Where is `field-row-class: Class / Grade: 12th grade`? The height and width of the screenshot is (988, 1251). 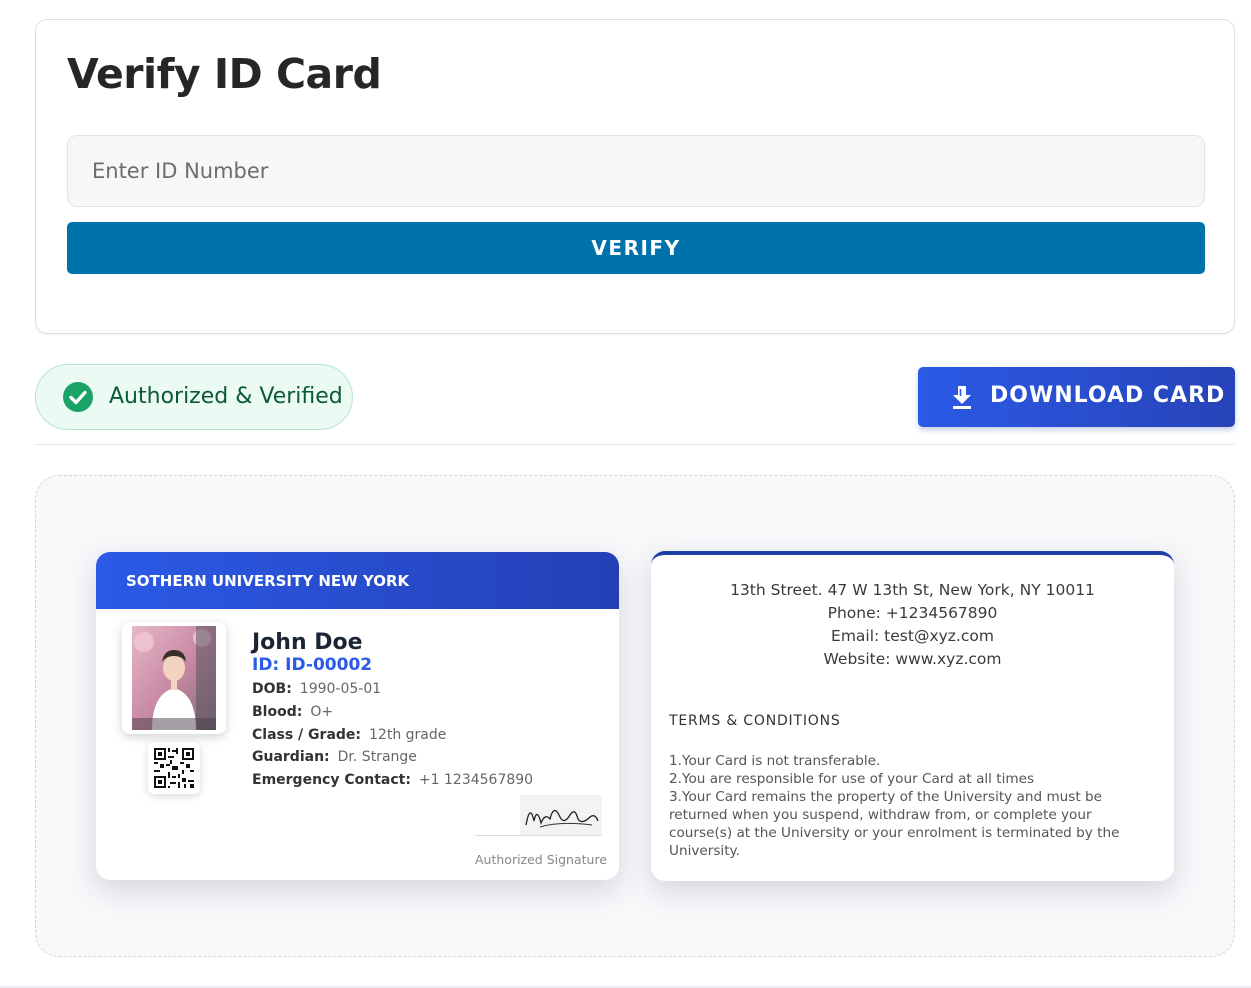
field-row-class: Class / Grade: 12th grade is located at coordinates (349, 735).